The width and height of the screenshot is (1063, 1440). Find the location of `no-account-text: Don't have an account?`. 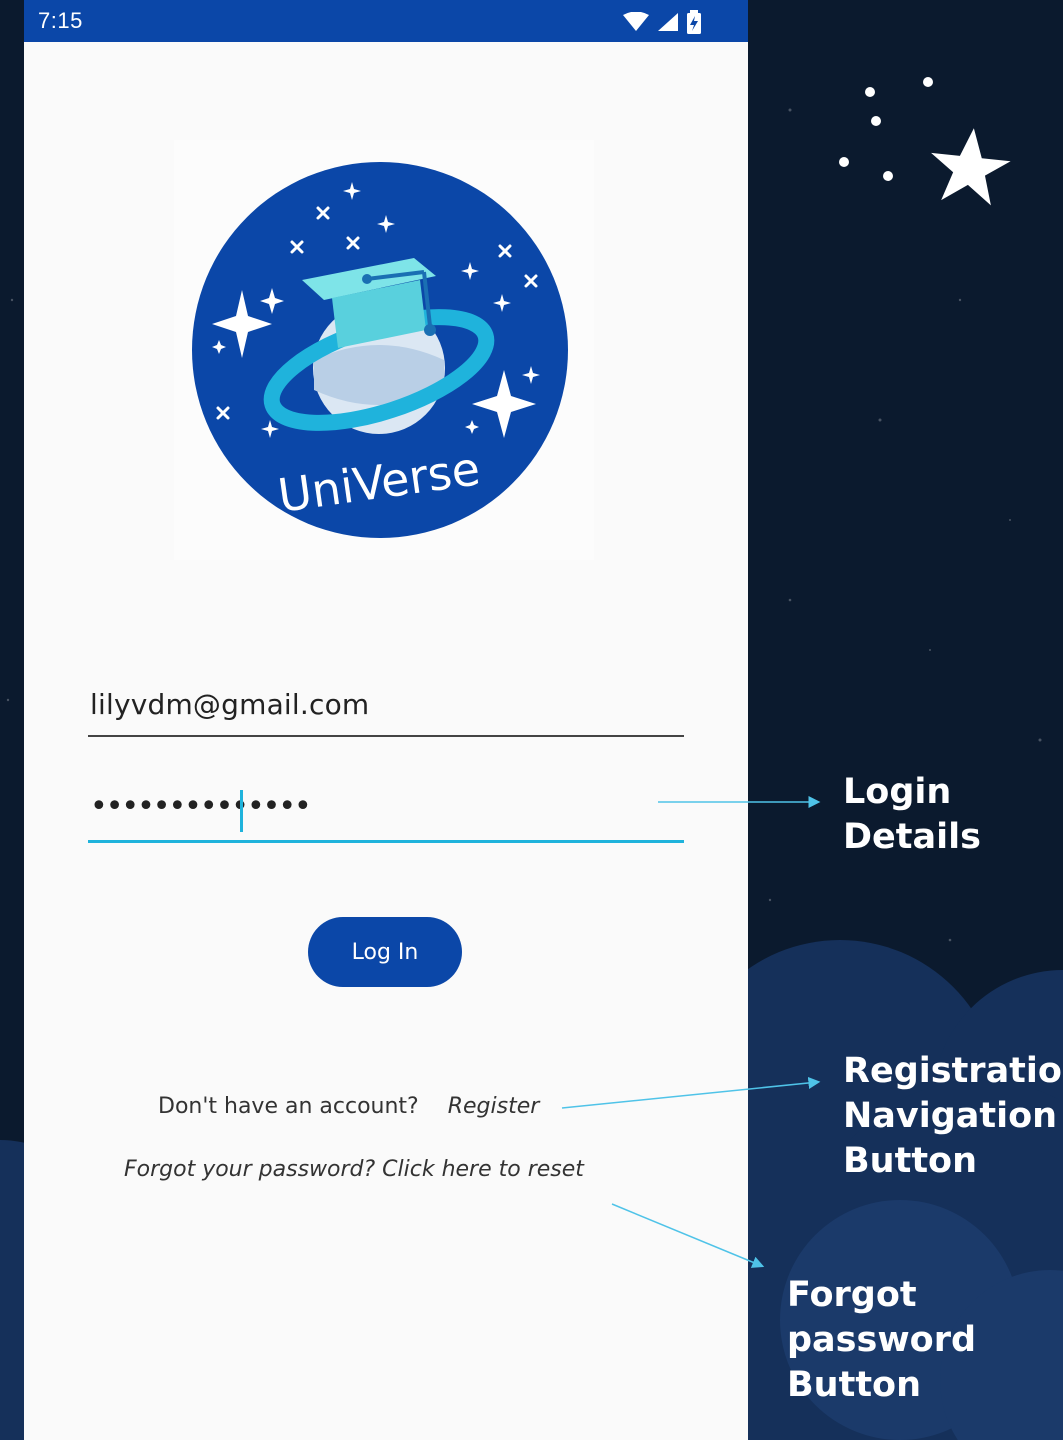

no-account-text: Don't have an account? is located at coordinates (288, 1106).